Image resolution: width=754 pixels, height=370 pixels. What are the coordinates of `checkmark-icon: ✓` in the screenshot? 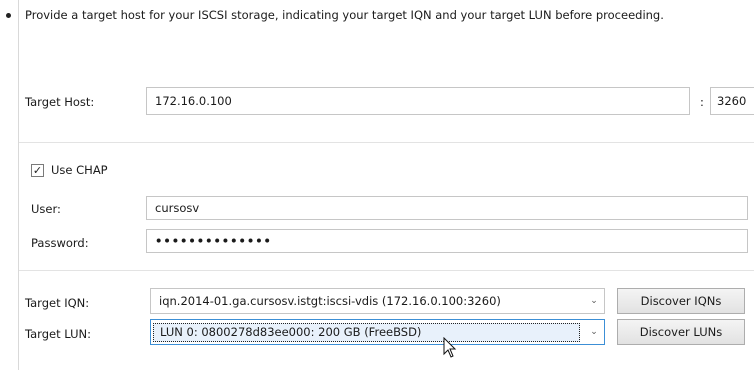 It's located at (37, 170).